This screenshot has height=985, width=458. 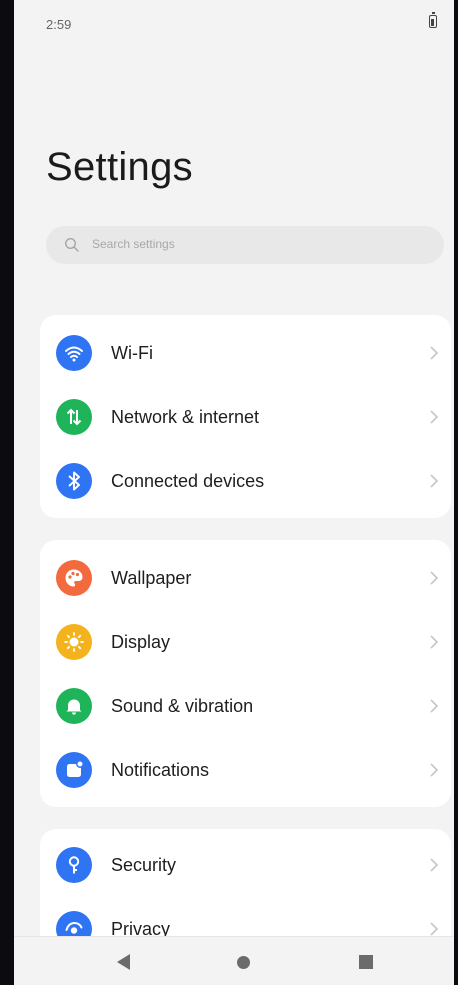 What do you see at coordinates (245, 642) in the screenshot?
I see `settings-item-display: Display` at bounding box center [245, 642].